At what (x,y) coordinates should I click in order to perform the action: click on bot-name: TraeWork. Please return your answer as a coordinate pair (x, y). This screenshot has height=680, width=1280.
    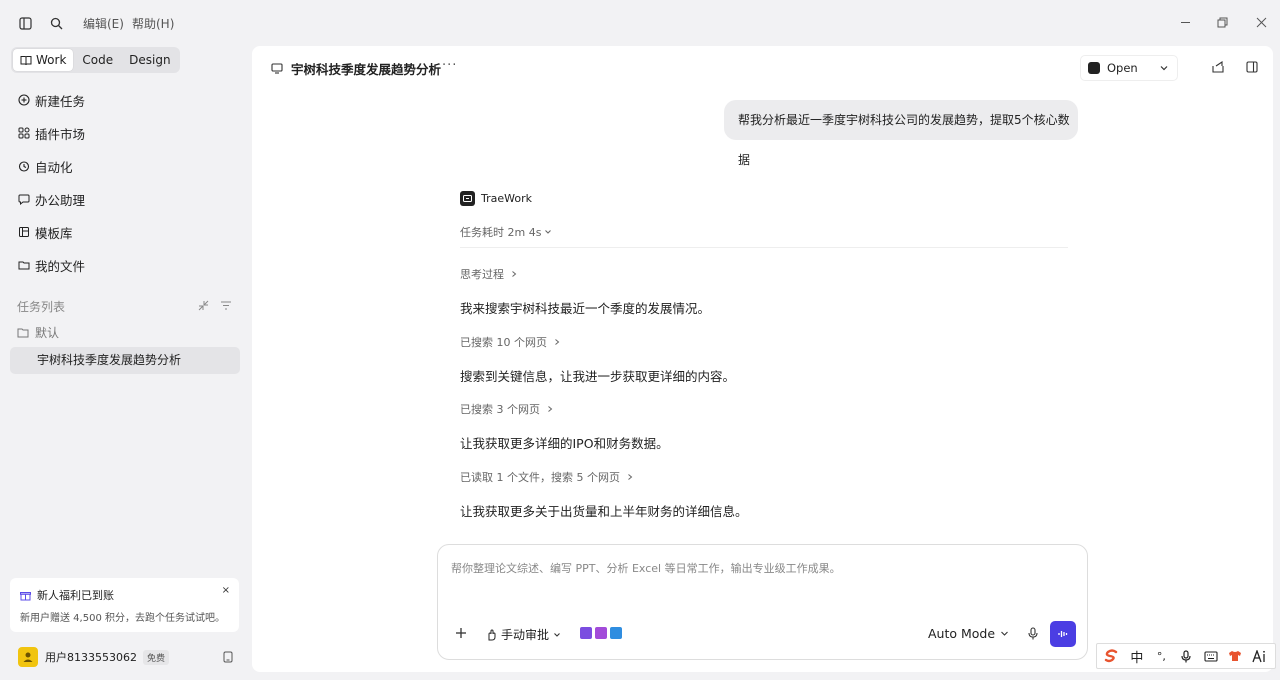
    Looking at the image, I should click on (506, 198).